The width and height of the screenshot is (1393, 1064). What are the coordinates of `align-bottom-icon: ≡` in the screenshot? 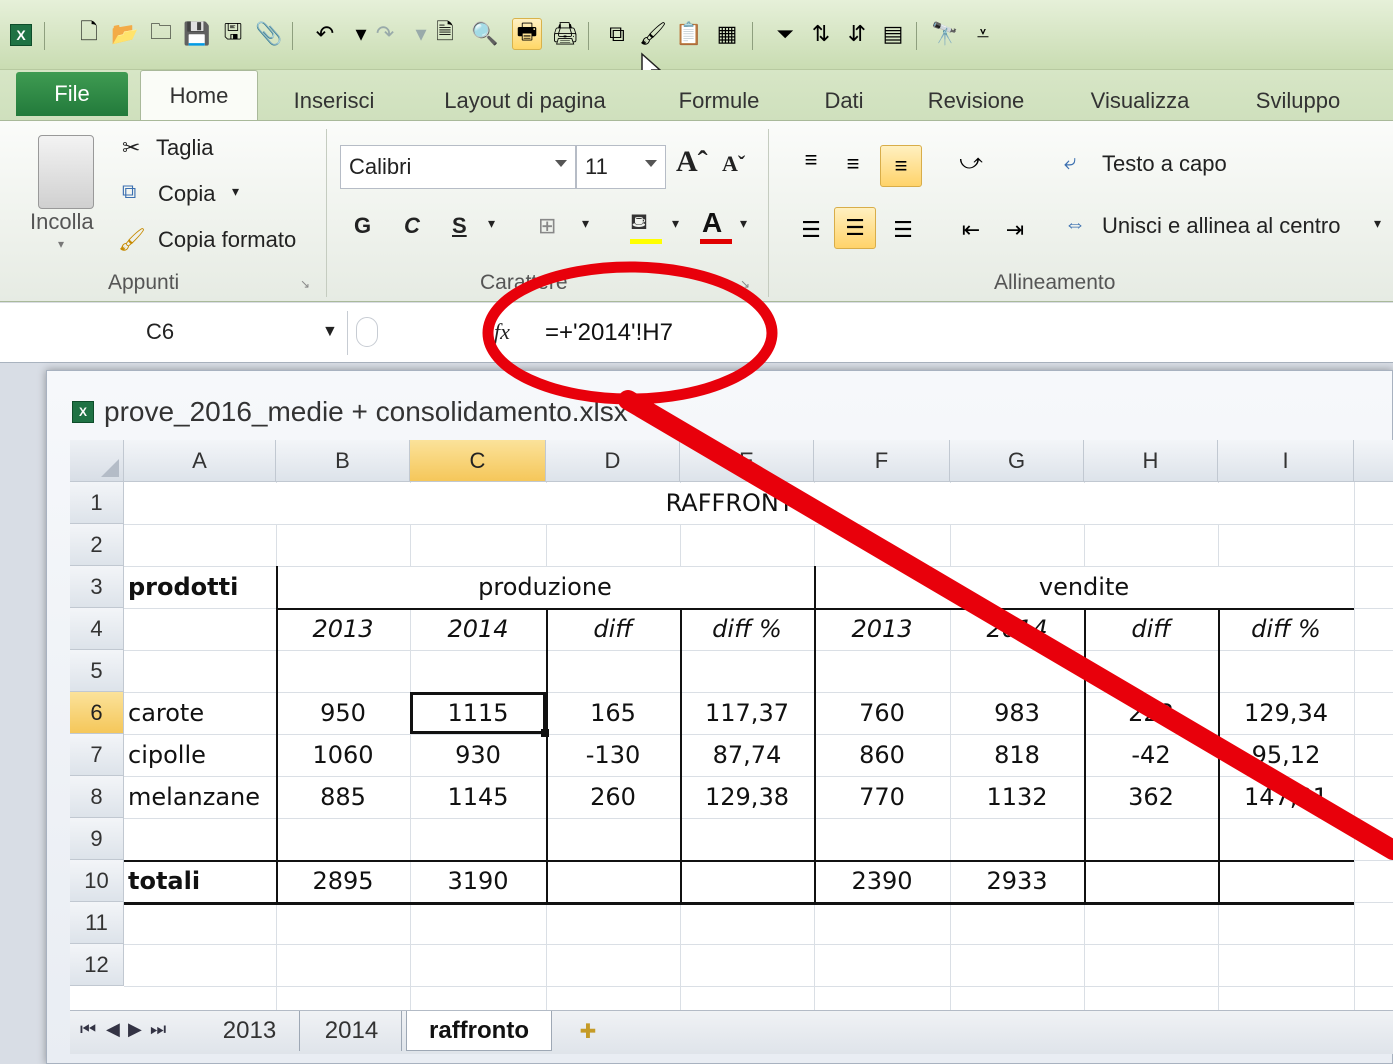 It's located at (901, 166).